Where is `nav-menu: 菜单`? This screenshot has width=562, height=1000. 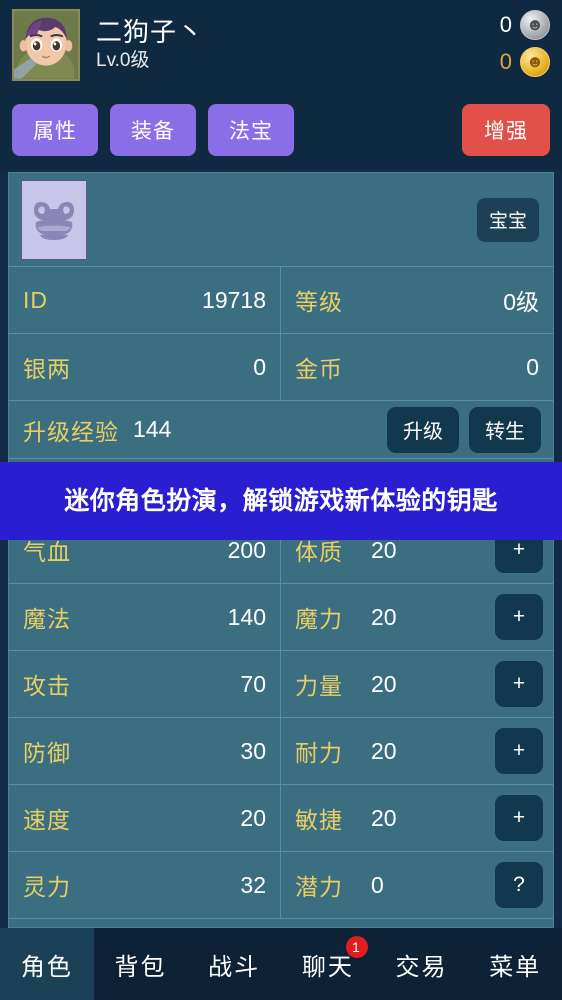
nav-menu: 菜单 is located at coordinates (515, 964).